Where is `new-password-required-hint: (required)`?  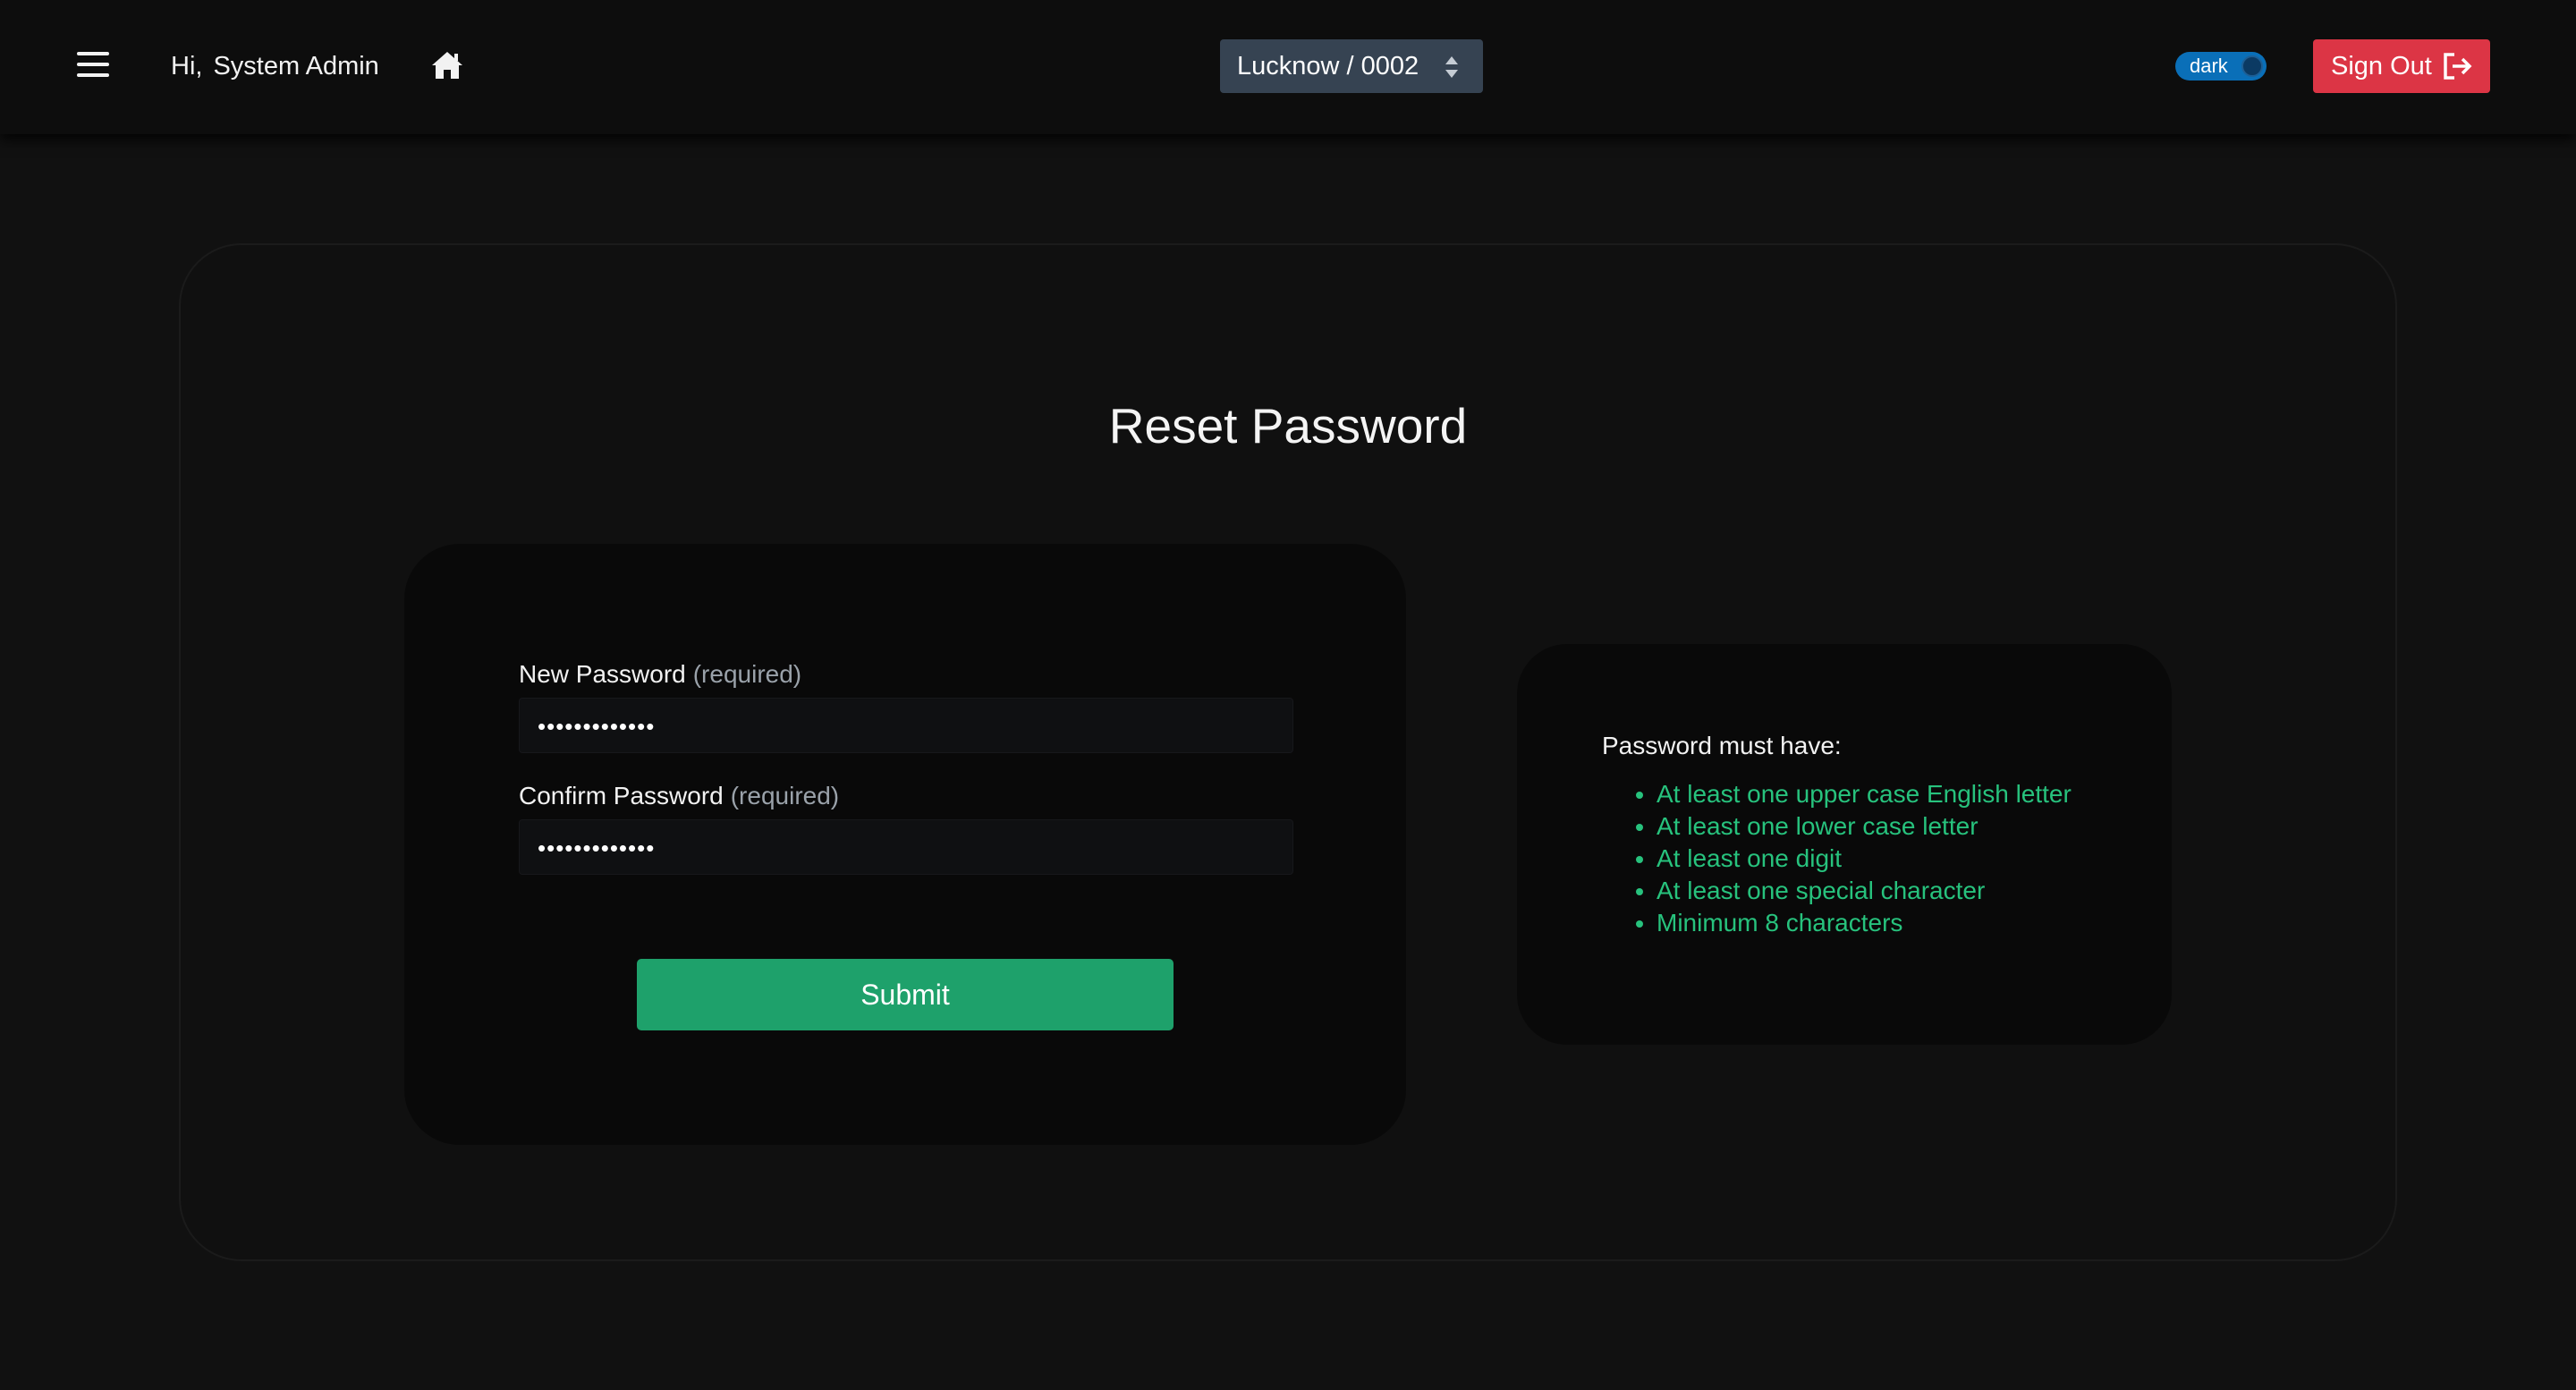
new-password-required-hint: (required) is located at coordinates (747, 674).